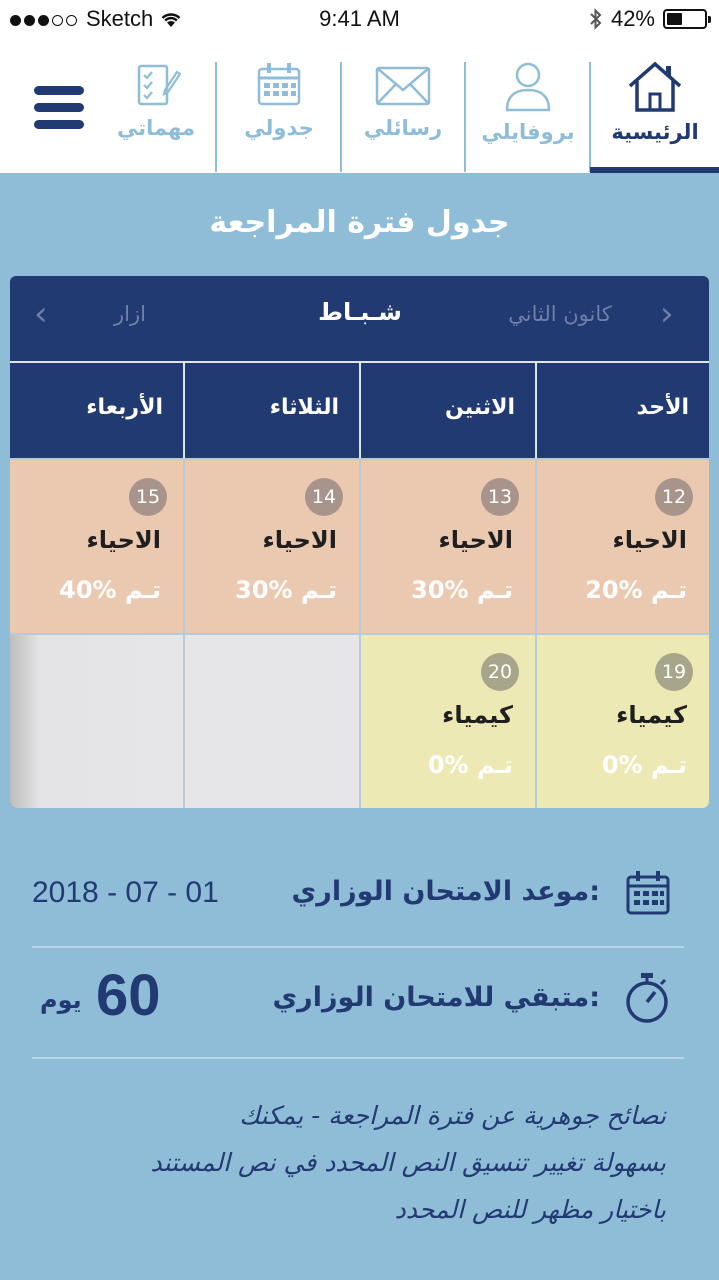 The image size is (719, 1280). Describe the element at coordinates (655, 86) in the screenshot. I see `home-icon` at that location.